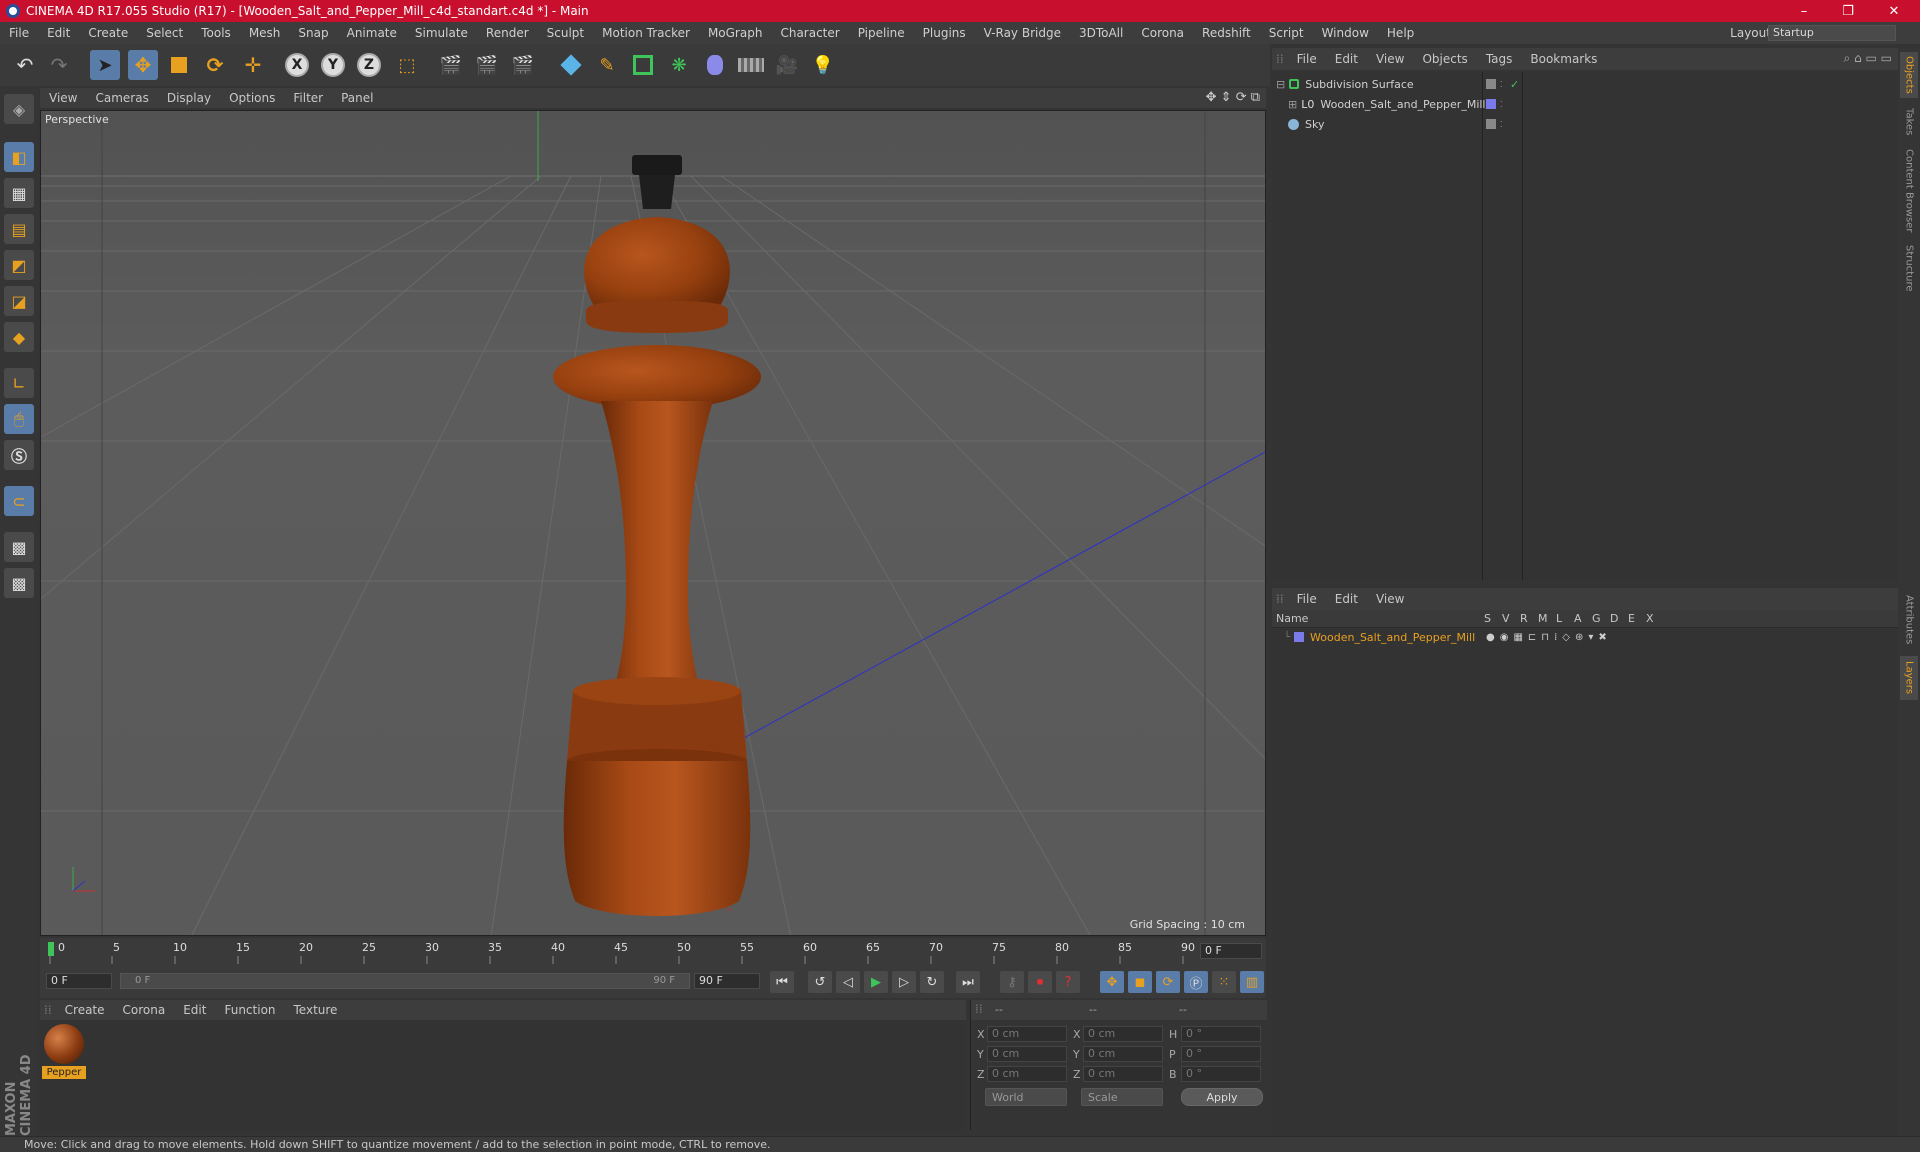 Image resolution: width=1920 pixels, height=1152 pixels. What do you see at coordinates (1506, 618) in the screenshot?
I see `column-visible: V` at bounding box center [1506, 618].